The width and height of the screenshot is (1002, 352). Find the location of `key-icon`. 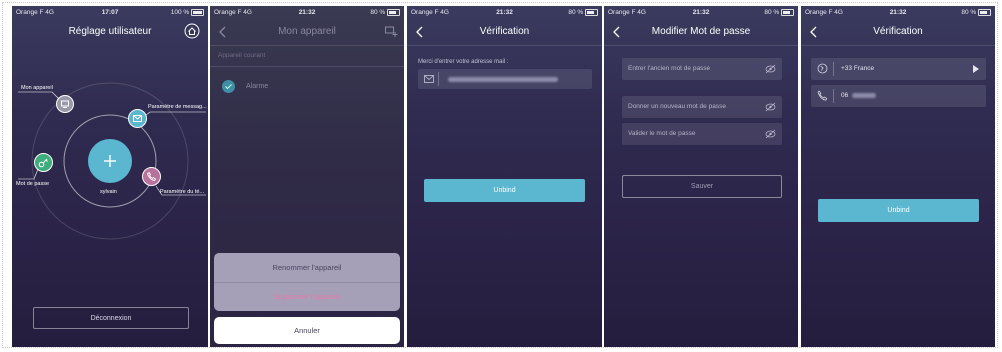

key-icon is located at coordinates (43, 163).